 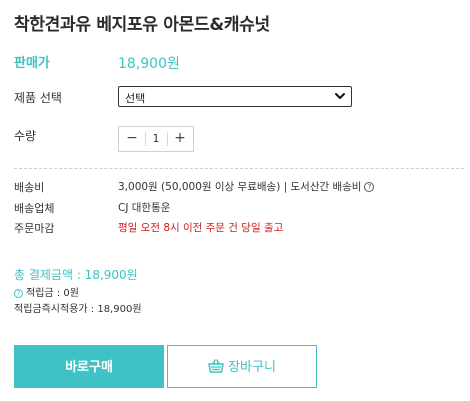 What do you see at coordinates (76, 275) in the screenshot?
I see `total-amount: 총 결제금액 : 18,900원` at bounding box center [76, 275].